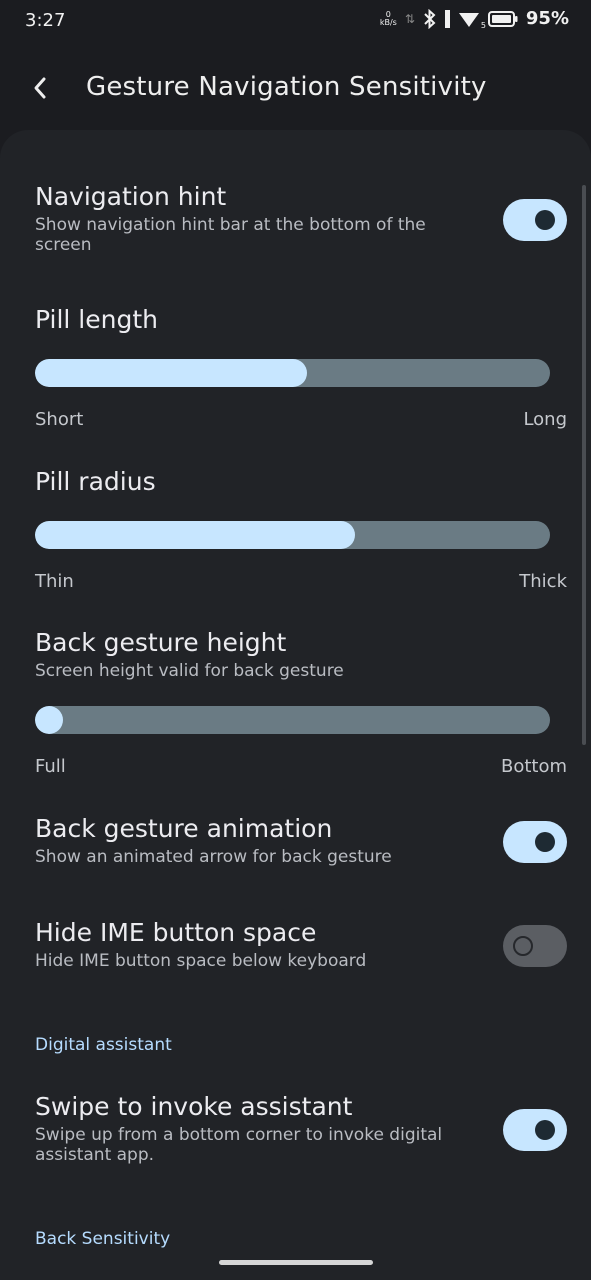  Describe the element at coordinates (213, 857) in the screenshot. I see `setting-subtitle: Show an animated arrow for back gesture` at that location.